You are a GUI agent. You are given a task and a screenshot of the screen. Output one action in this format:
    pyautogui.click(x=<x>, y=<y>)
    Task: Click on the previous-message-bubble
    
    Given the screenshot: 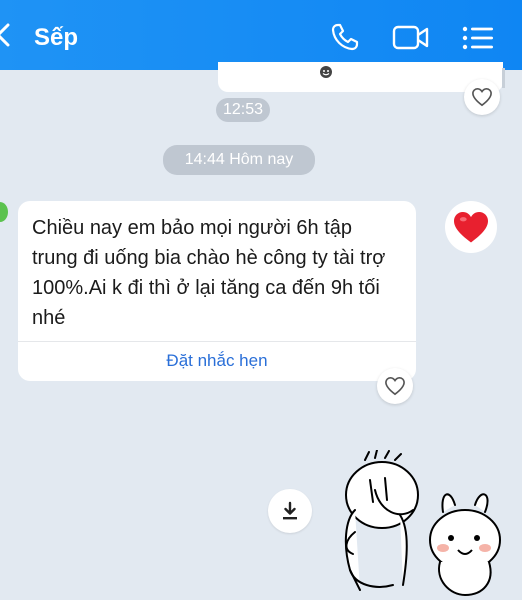 What is the action you would take?
    pyautogui.click(x=360, y=77)
    